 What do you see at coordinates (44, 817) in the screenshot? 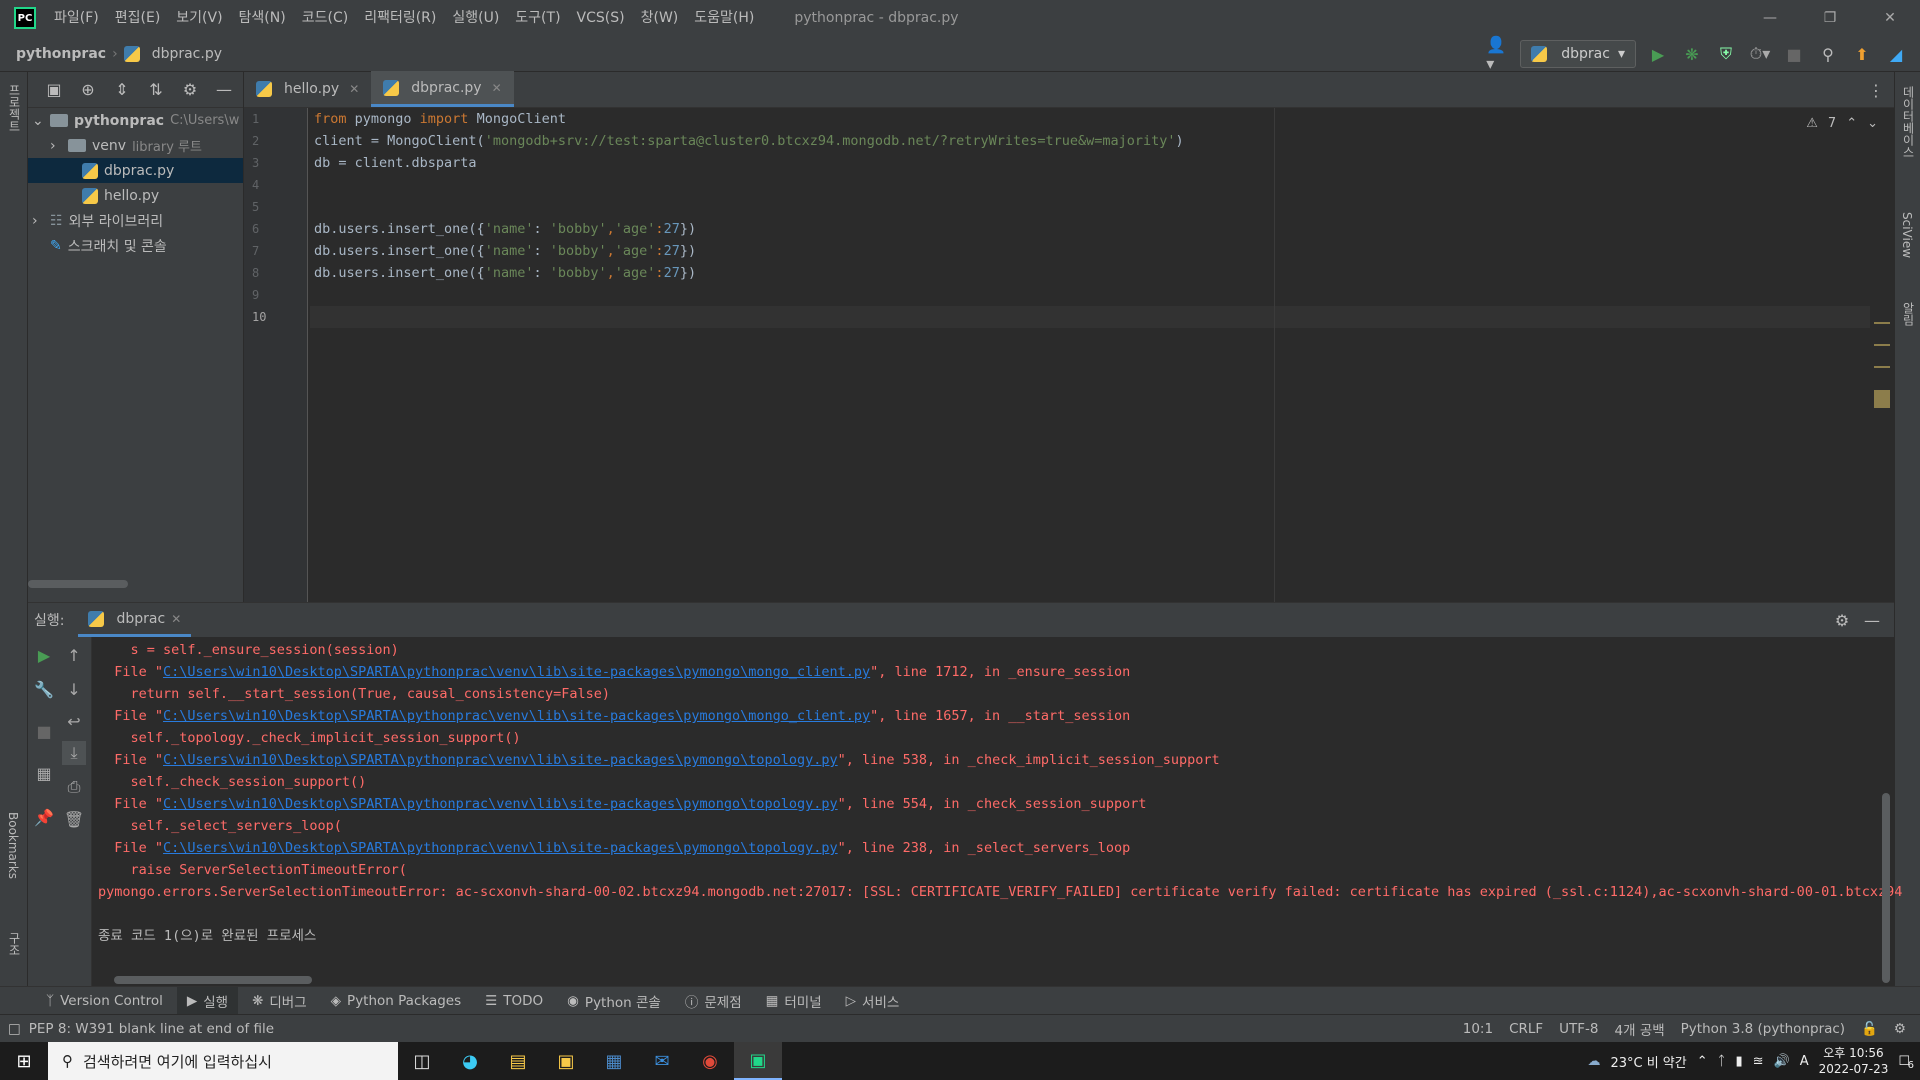
I see `pin-icon: 📌` at bounding box center [44, 817].